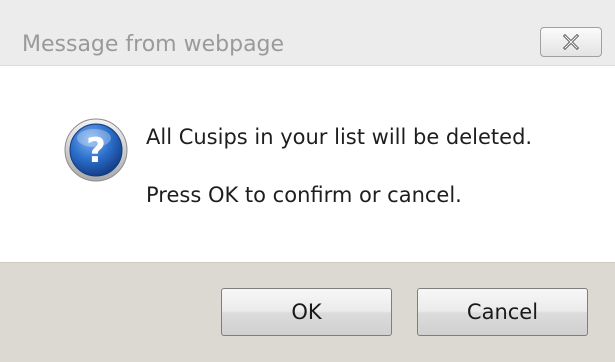  Describe the element at coordinates (339, 137) in the screenshot. I see `message-text-line-1: All Cusips in your list will be deleted.` at that location.